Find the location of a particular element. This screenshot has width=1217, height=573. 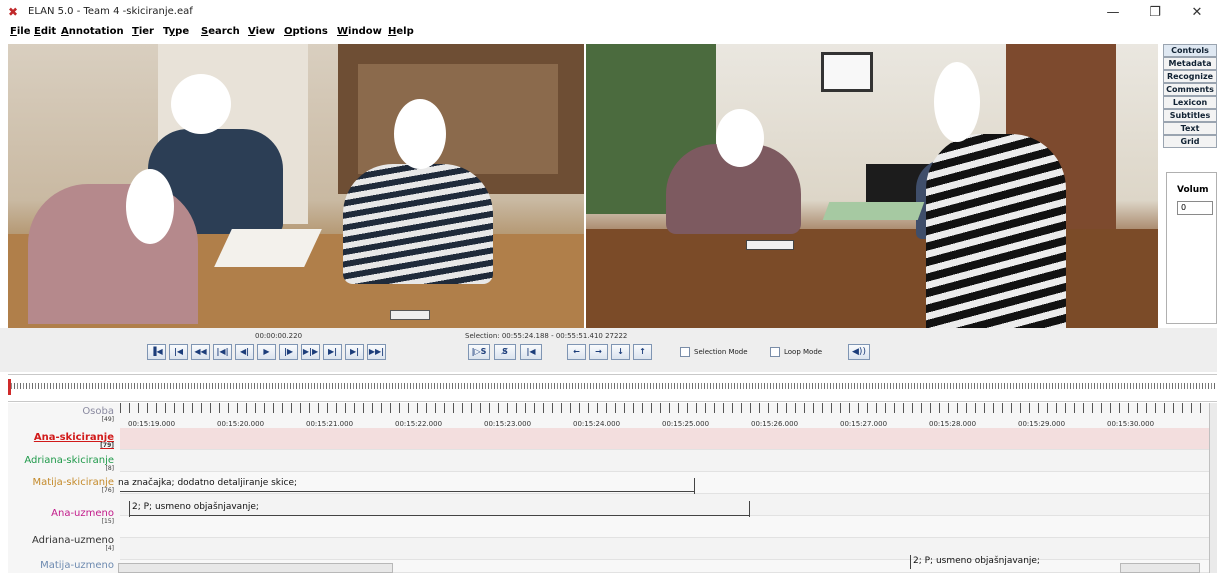

window-title: ELAN 5.0 - Team 4 -skiciranje.eaf is located at coordinates (110, 11).